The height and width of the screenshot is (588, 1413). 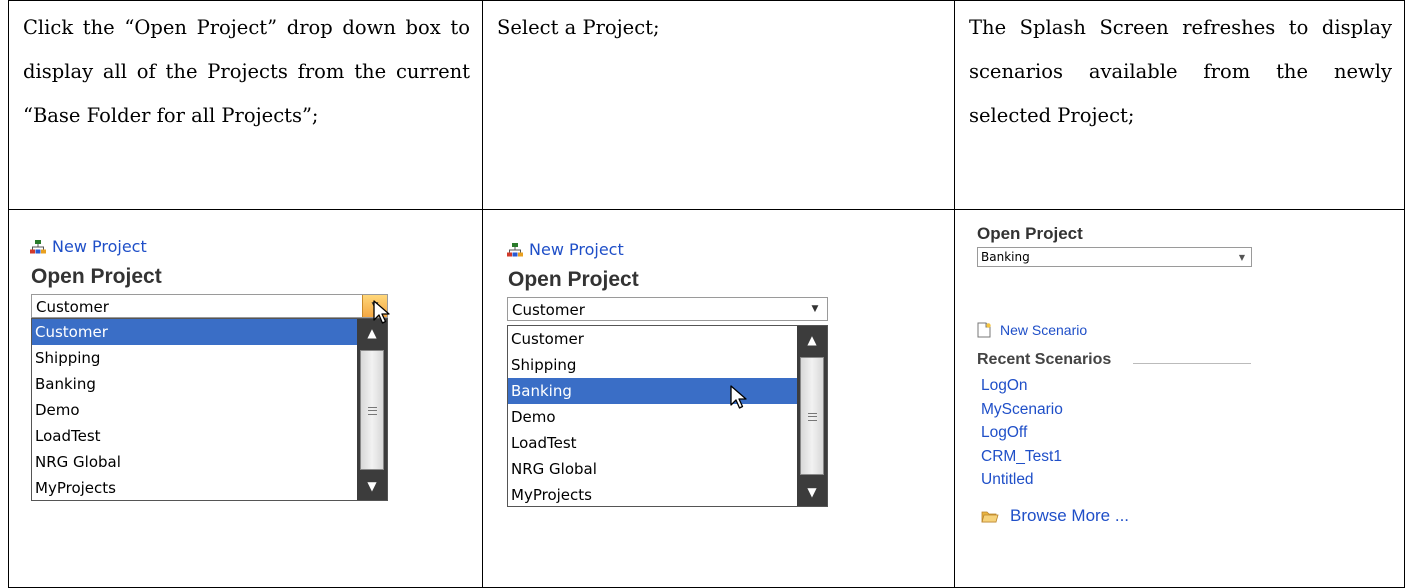 I want to click on list-item-selected: Banking, so click(x=652, y=391).